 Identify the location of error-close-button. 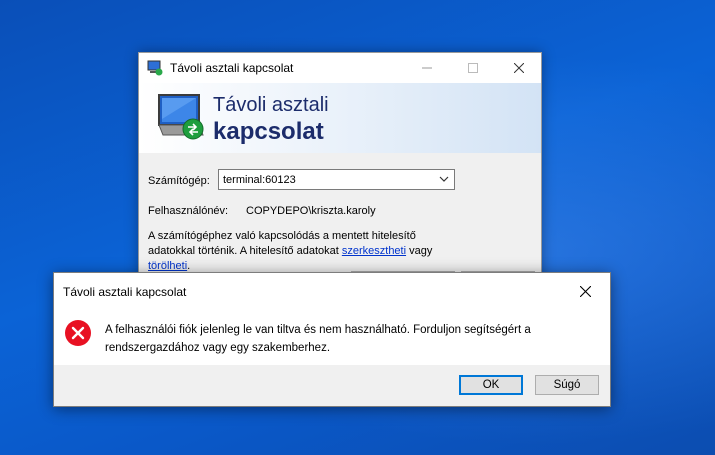
(585, 291).